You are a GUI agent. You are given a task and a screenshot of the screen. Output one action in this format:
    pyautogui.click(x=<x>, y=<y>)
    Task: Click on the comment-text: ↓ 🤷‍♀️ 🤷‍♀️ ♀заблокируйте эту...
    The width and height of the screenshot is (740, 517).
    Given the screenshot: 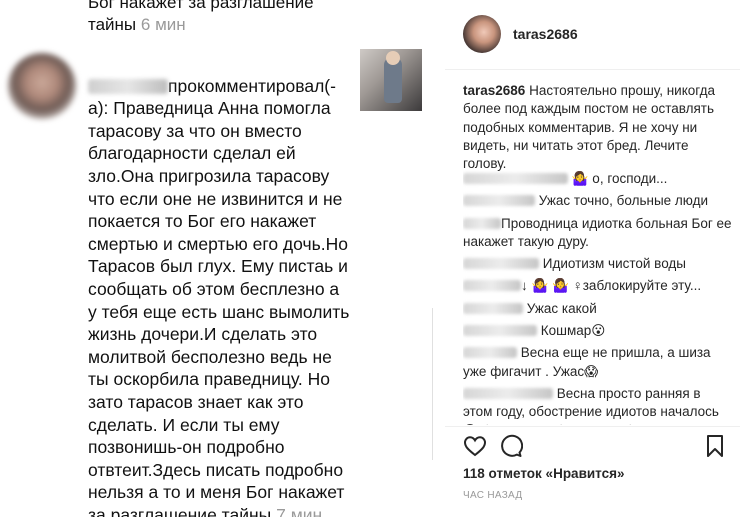 What is the action you would take?
    pyautogui.click(x=611, y=286)
    